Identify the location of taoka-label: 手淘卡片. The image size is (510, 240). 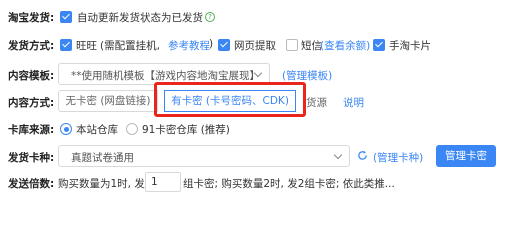
(410, 46).